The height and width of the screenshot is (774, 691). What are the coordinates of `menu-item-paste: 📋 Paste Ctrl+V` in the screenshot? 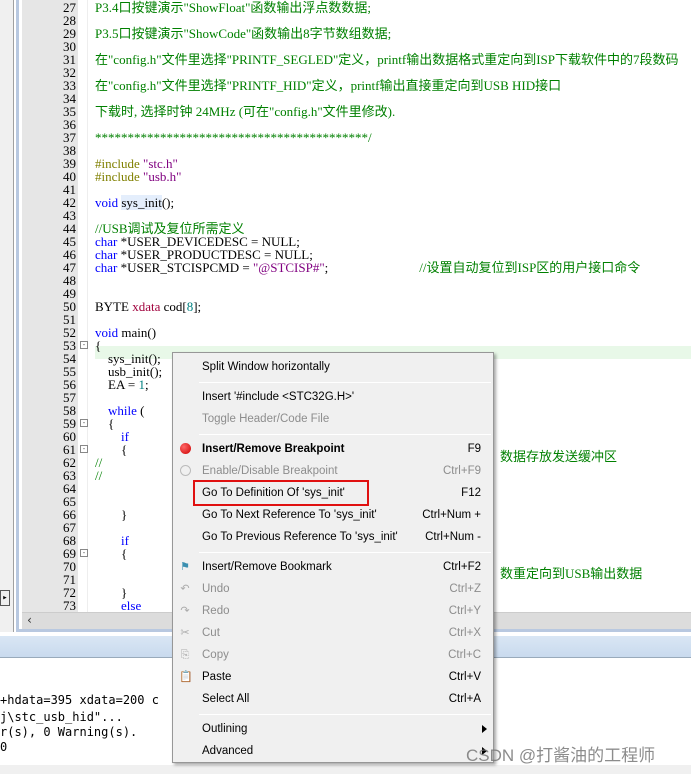 It's located at (333, 677).